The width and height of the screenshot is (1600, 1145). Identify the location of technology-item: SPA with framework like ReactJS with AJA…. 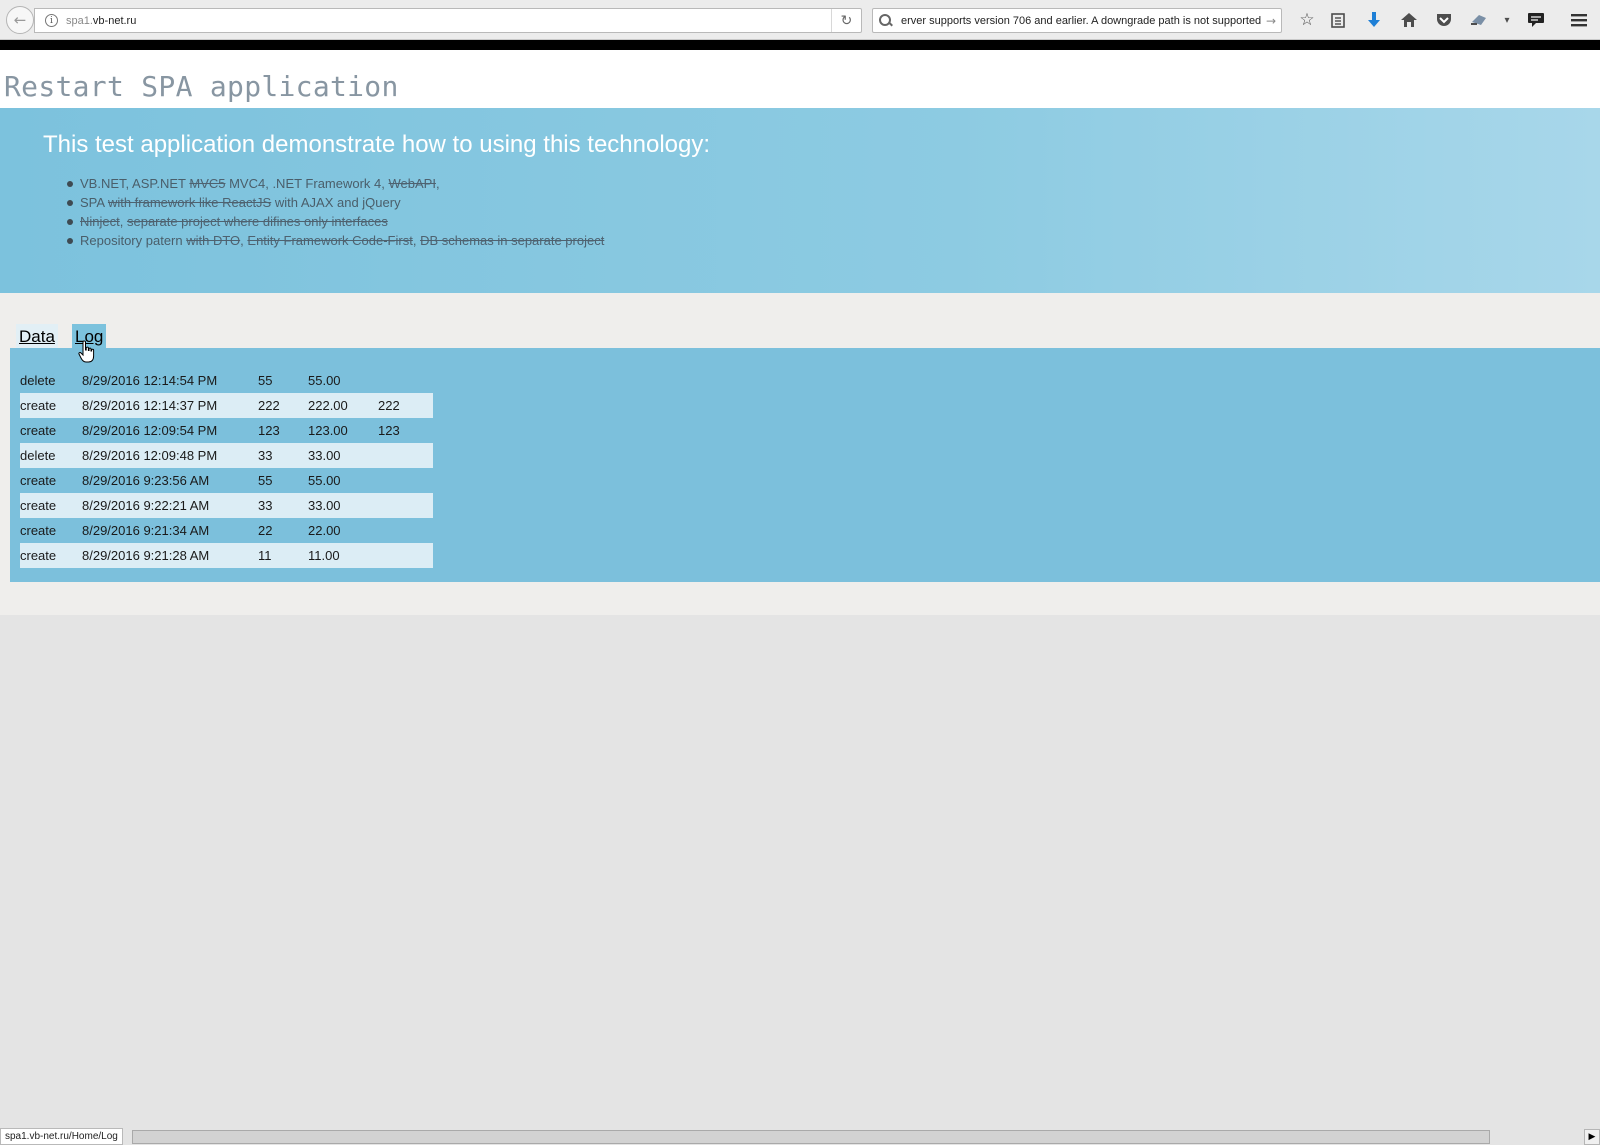
(335, 202).